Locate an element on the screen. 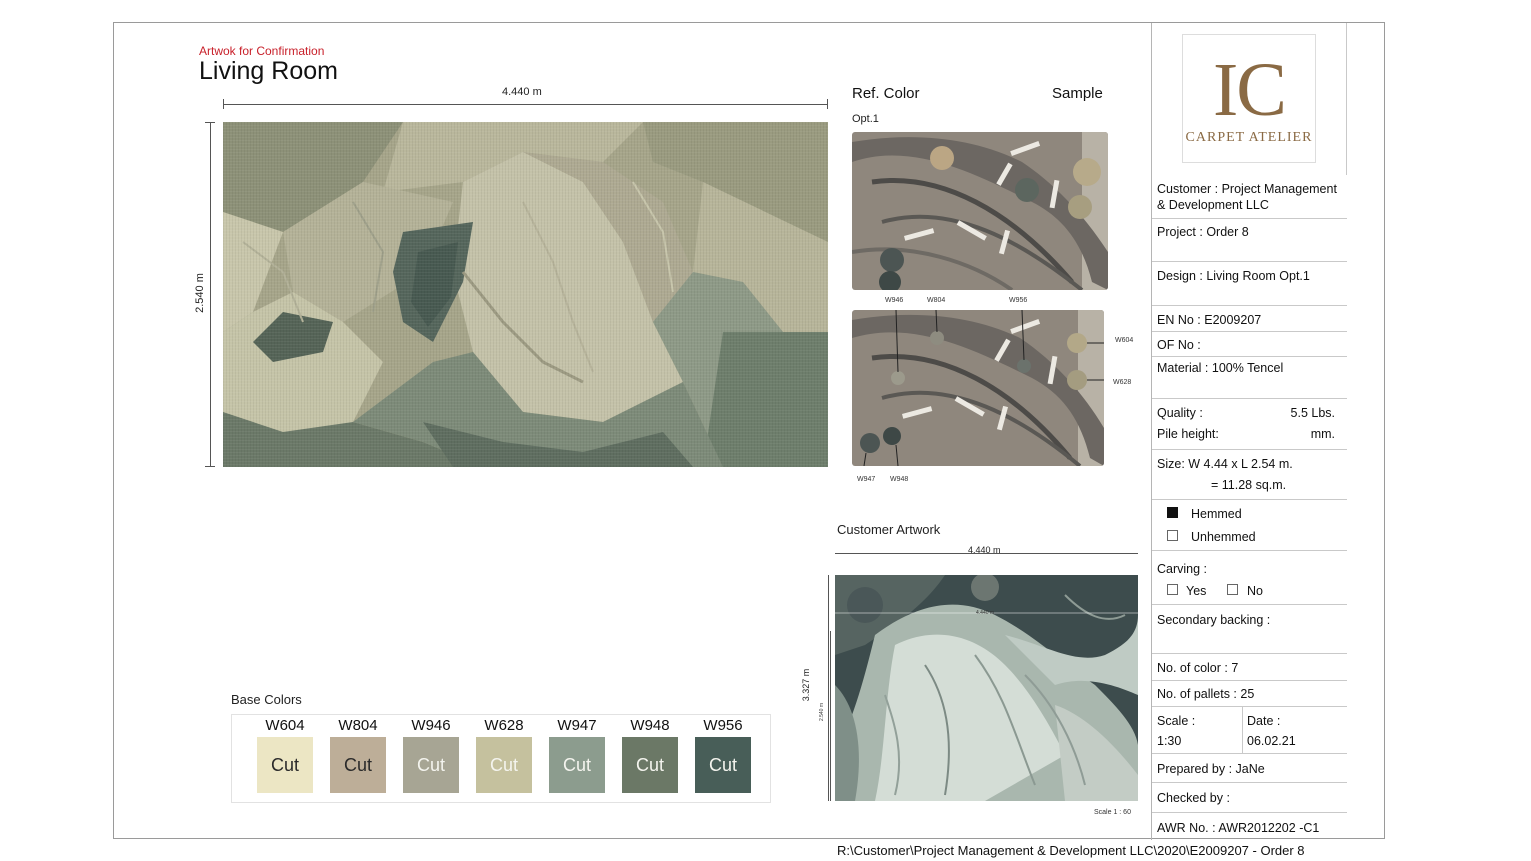  customer-height-dimension-line is located at coordinates (828, 688).